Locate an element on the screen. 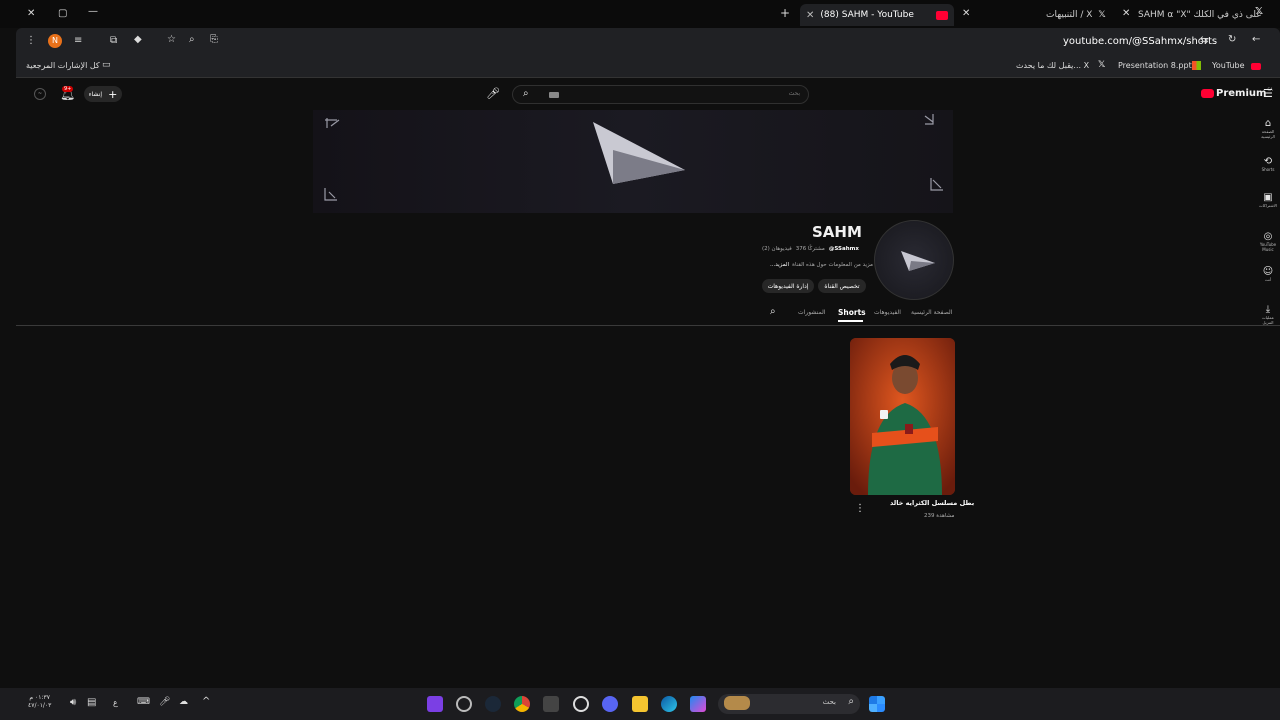 The width and height of the screenshot is (1280, 720). edge-icon is located at coordinates (669, 704).